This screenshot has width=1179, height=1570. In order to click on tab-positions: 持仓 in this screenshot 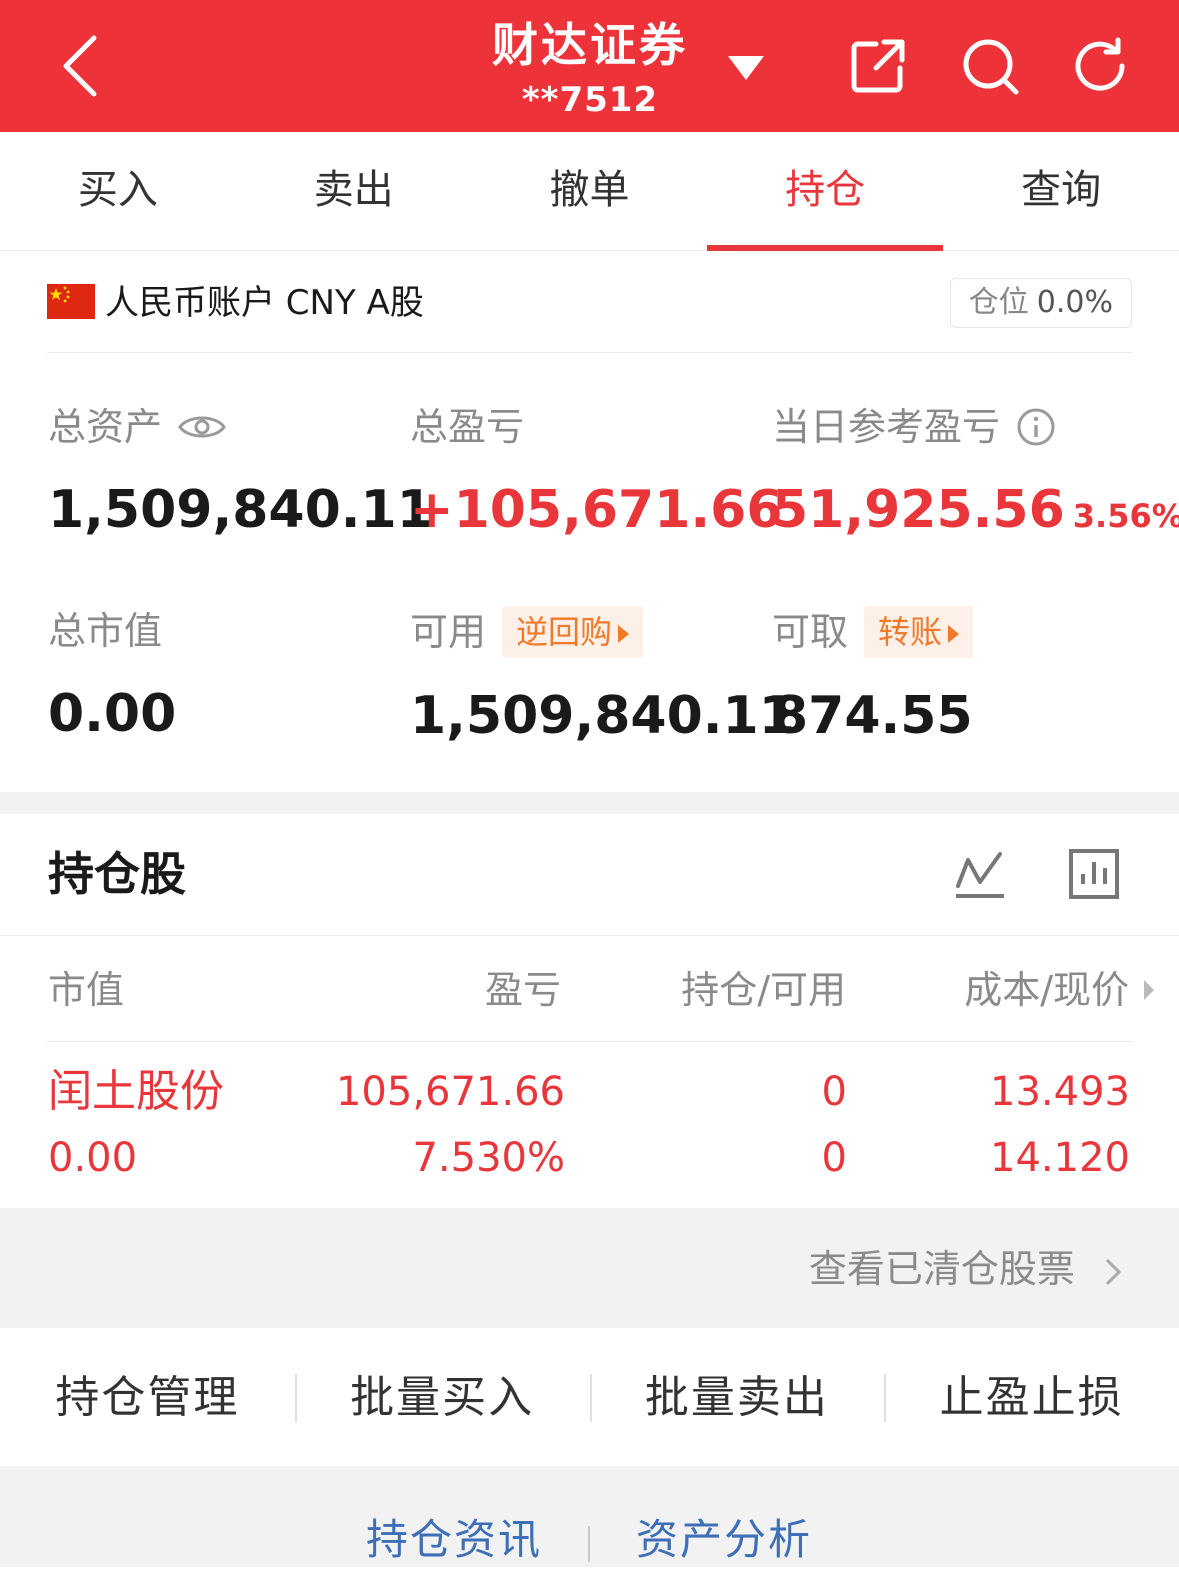, I will do `click(825, 191)`.